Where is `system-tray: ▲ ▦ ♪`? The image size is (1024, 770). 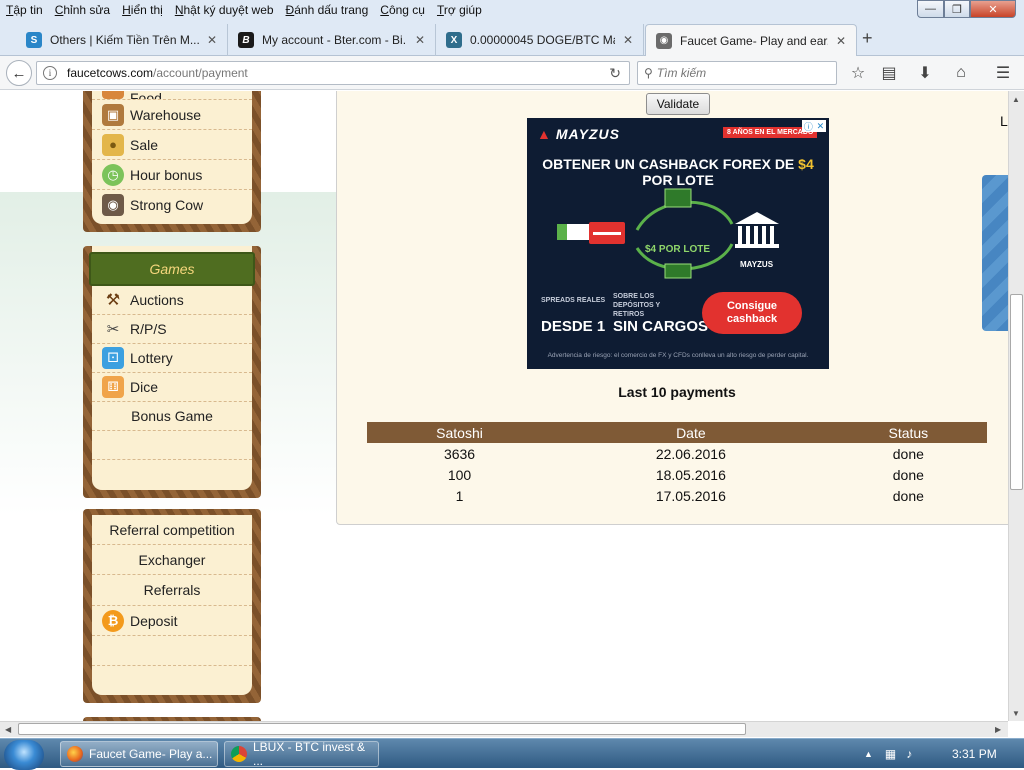 system-tray: ▲ ▦ ♪ is located at coordinates (888, 754).